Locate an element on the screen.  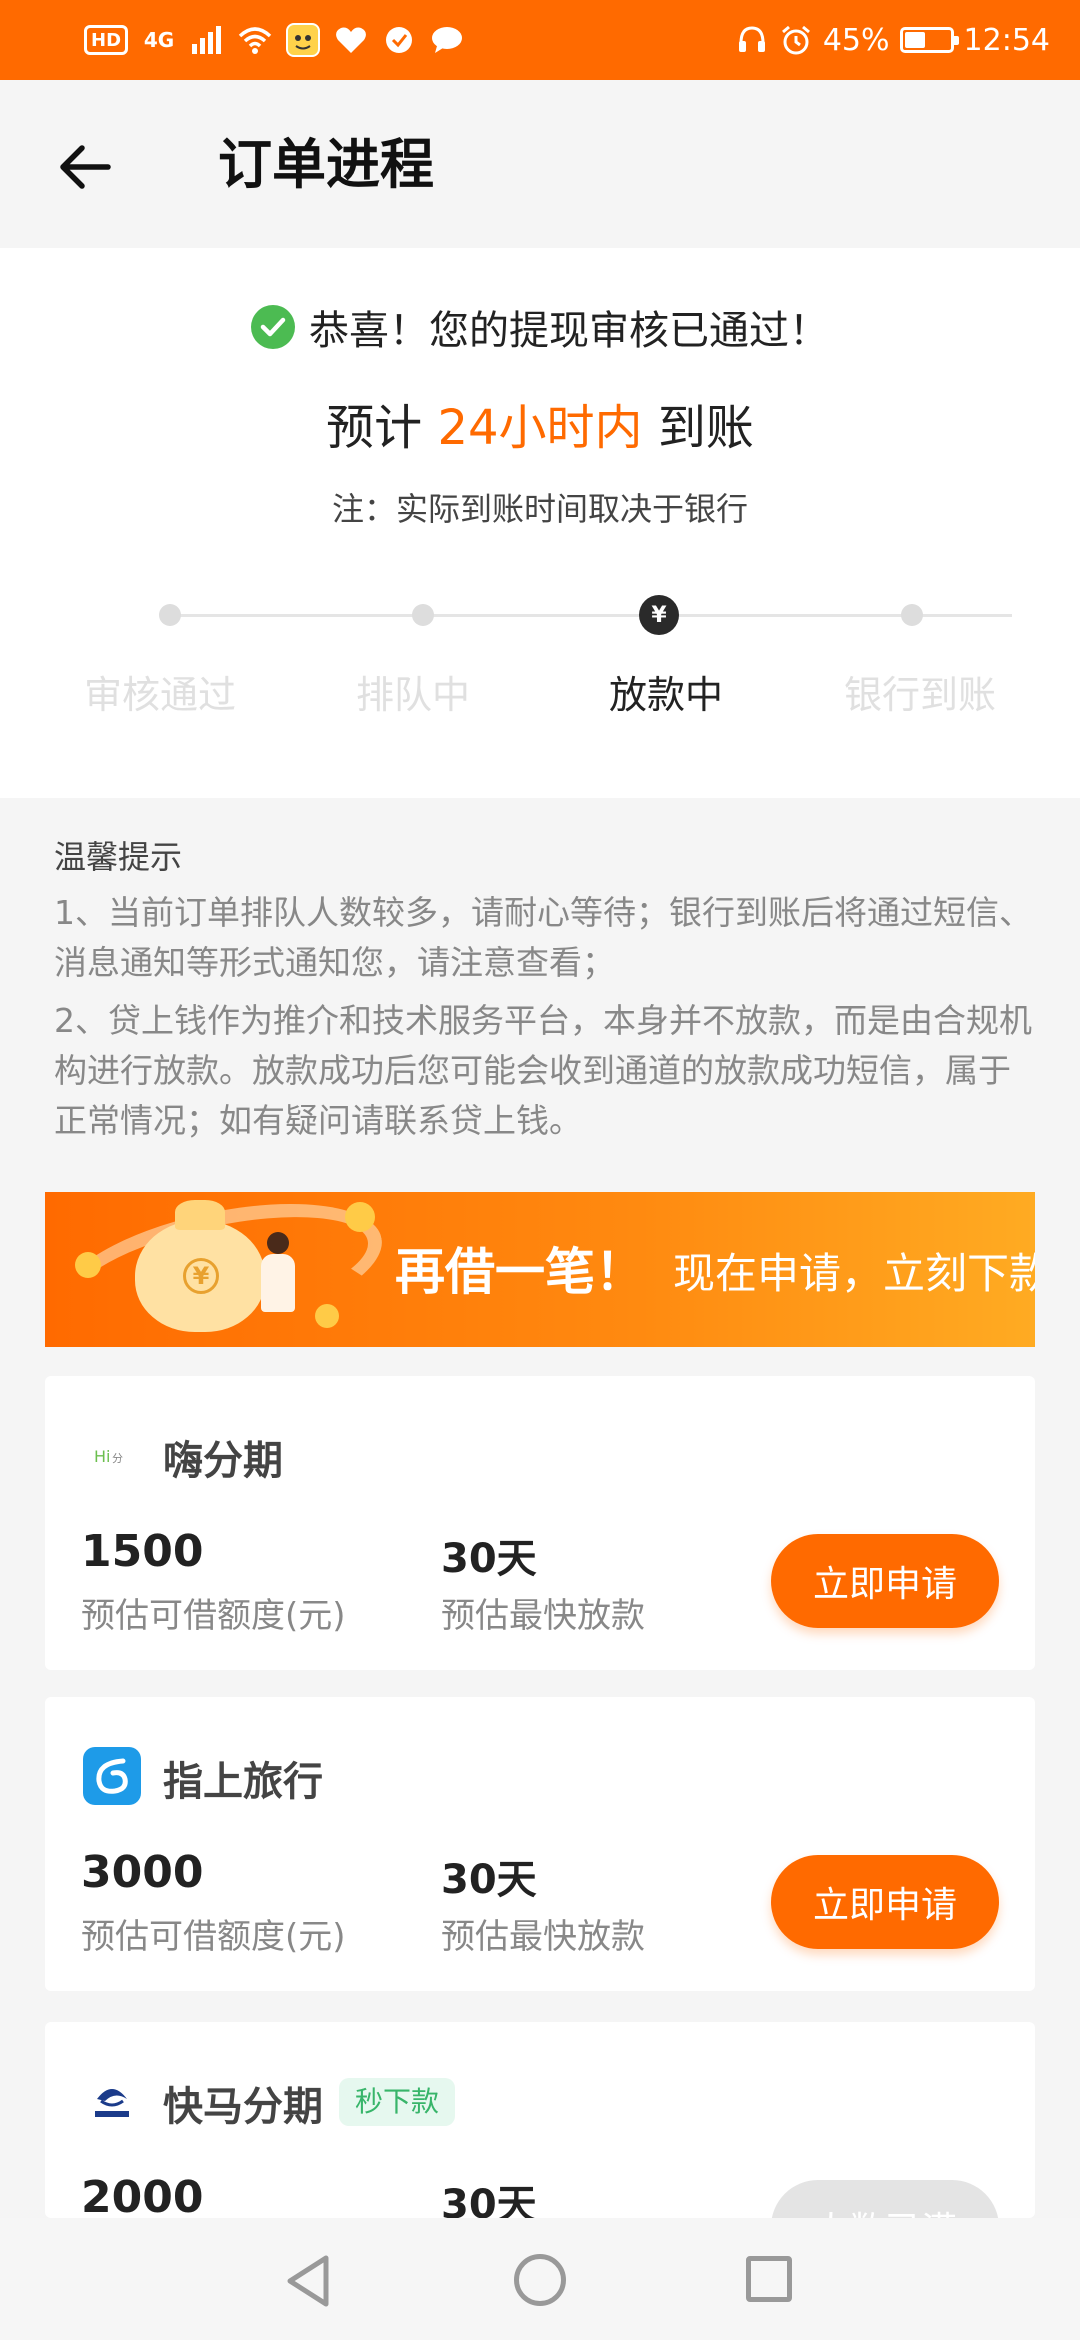
signal-icon is located at coordinates (207, 40).